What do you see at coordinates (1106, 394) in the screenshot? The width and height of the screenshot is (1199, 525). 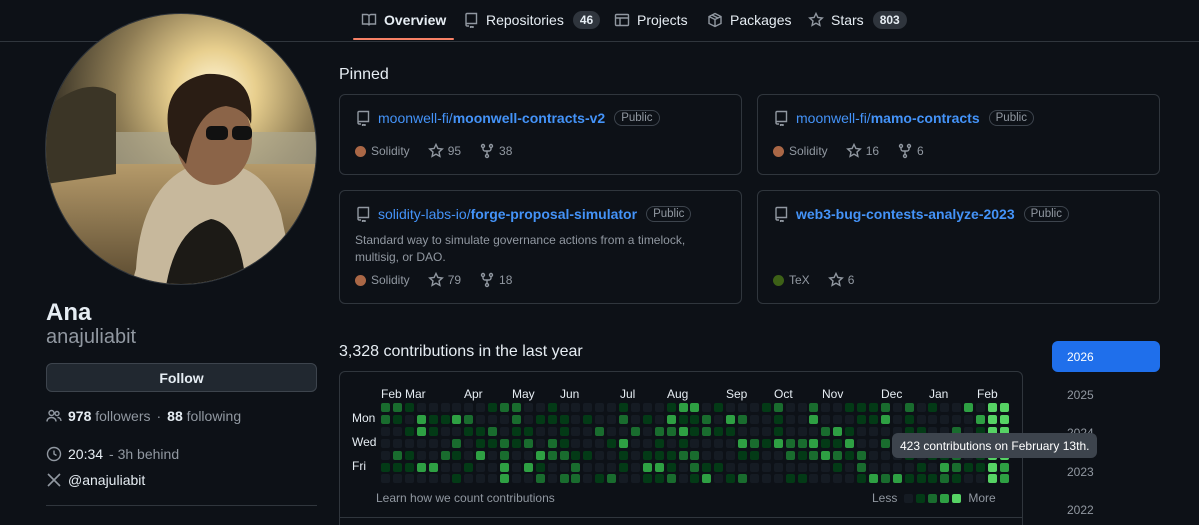 I see `year-filter-2025: 2025` at bounding box center [1106, 394].